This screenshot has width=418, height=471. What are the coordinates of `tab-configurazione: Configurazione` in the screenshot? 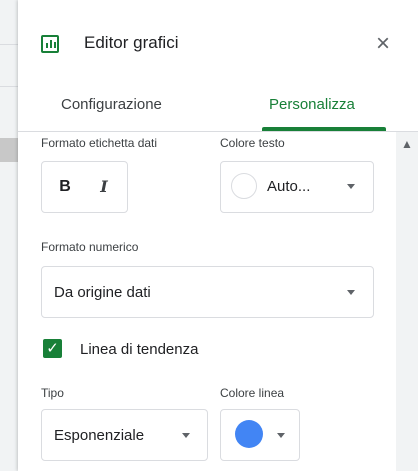 It's located at (111, 113).